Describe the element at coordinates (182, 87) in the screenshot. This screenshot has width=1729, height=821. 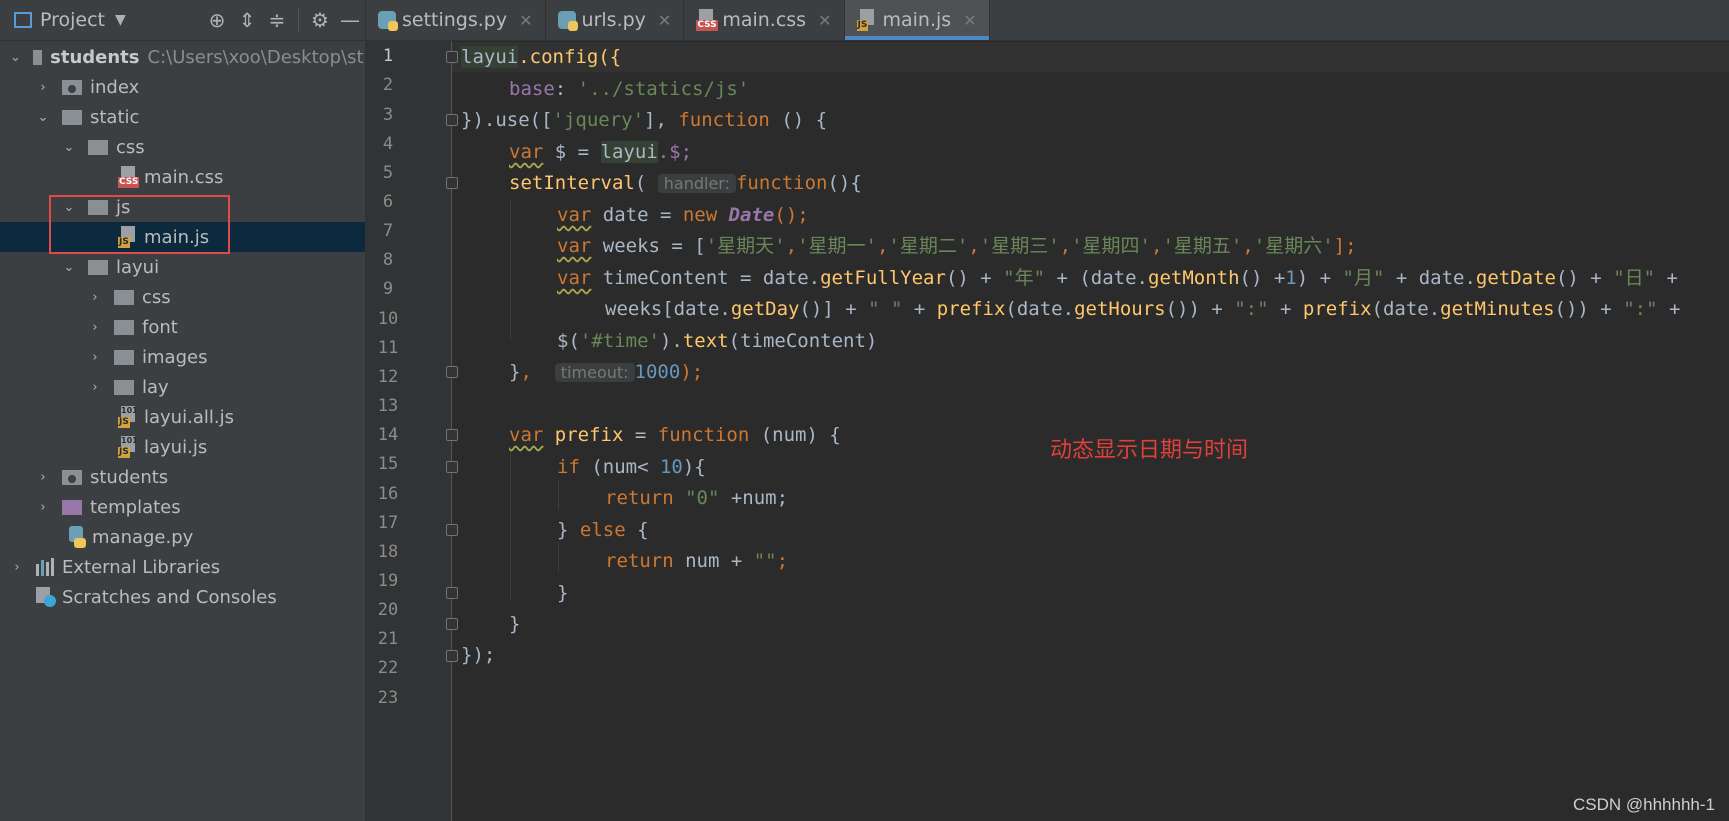
I see `tree-item-index: › index` at that location.